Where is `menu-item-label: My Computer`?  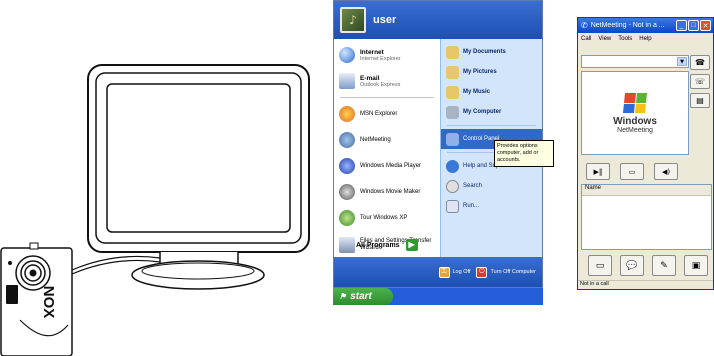 menu-item-label: My Computer is located at coordinates (482, 112).